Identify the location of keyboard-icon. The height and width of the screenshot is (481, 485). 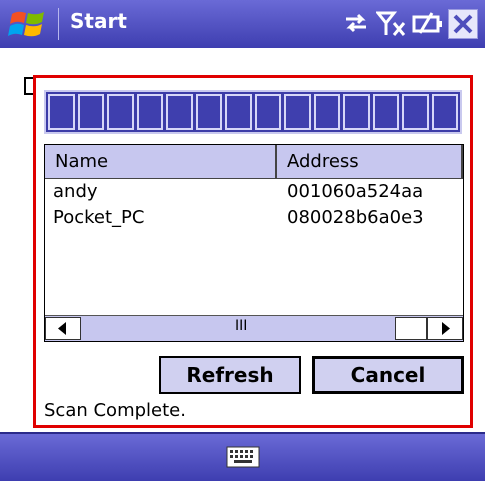
(243, 457).